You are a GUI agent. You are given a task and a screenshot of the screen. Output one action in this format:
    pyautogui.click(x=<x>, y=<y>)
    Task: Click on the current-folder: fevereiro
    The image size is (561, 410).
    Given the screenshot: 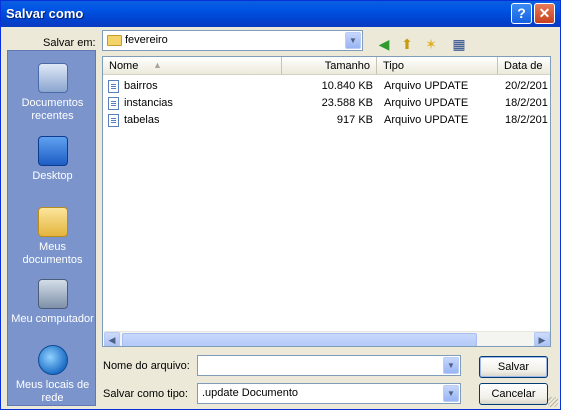 What is the action you would take?
    pyautogui.click(x=146, y=40)
    